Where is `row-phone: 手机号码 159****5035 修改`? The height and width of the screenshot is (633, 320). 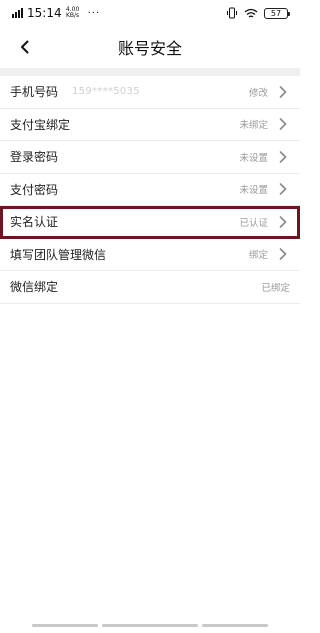
row-phone: 手机号码 159****5035 修改 is located at coordinates (150, 92).